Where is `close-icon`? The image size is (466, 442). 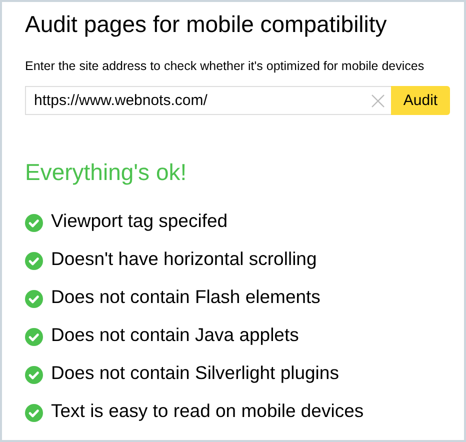 close-icon is located at coordinates (378, 101).